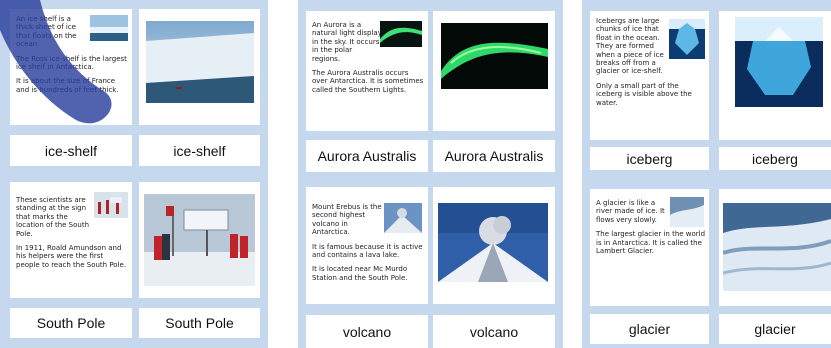 The image size is (831, 348). I want to click on volcano-label: volcano, so click(367, 331).